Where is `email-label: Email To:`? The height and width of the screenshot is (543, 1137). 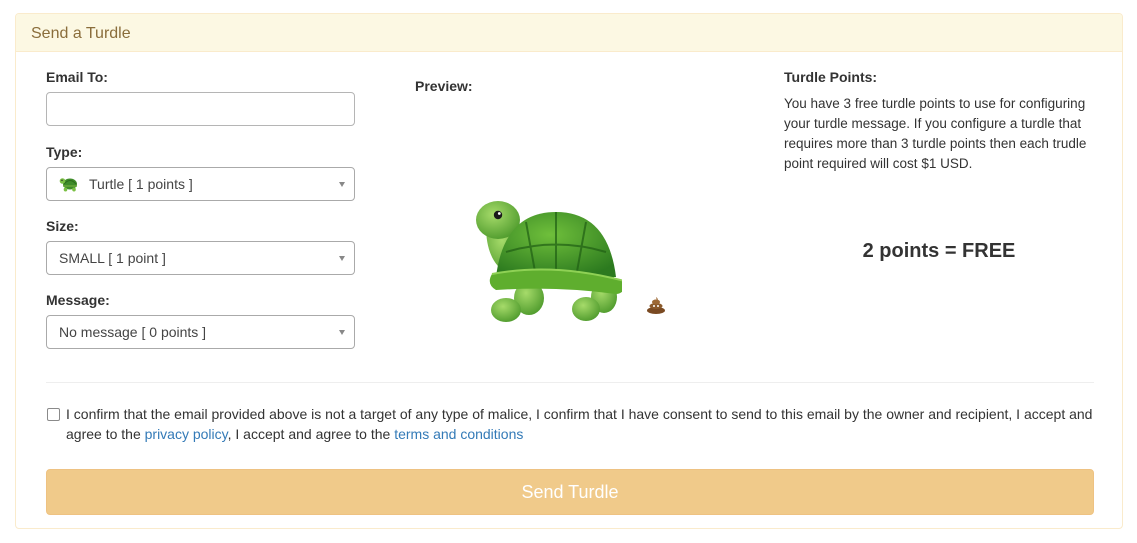 email-label: Email To: is located at coordinates (77, 77).